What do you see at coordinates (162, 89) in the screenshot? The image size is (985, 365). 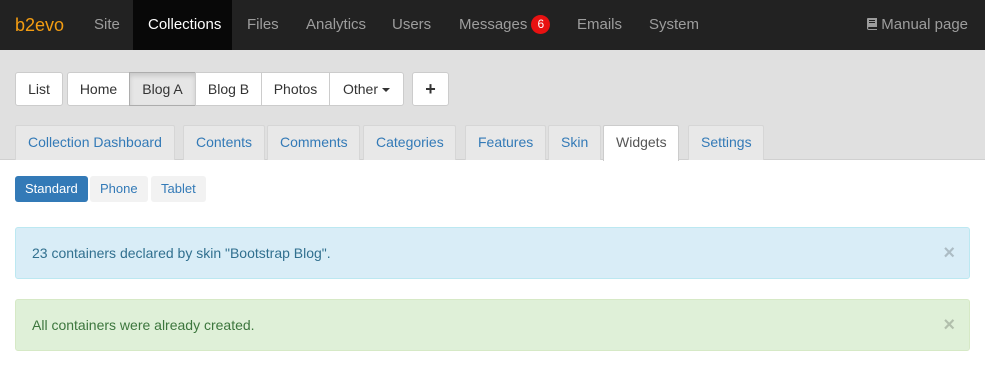 I see `collection-blog-a-button: Blog A` at bounding box center [162, 89].